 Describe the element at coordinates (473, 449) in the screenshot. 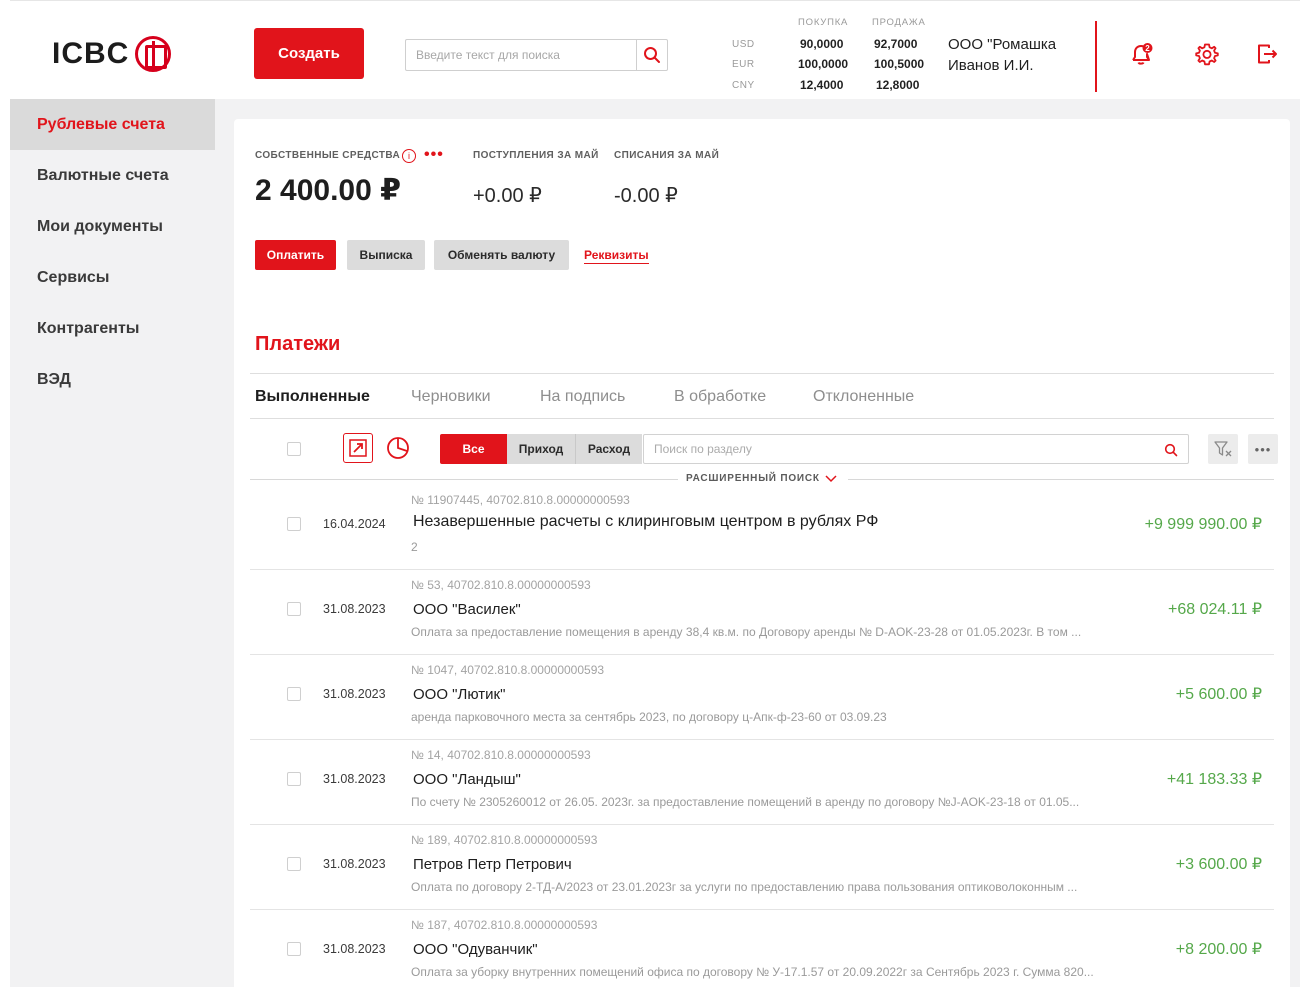

I see `filter-all-button: Все` at that location.